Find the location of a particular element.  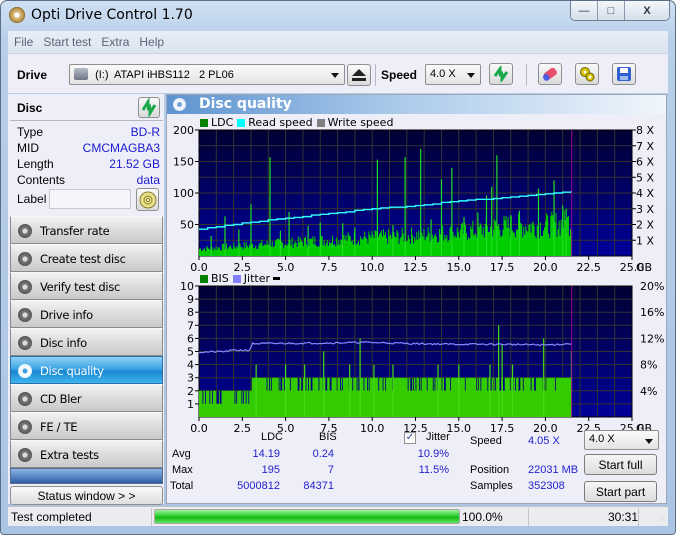

disc-label-key: Label is located at coordinates (32, 199).